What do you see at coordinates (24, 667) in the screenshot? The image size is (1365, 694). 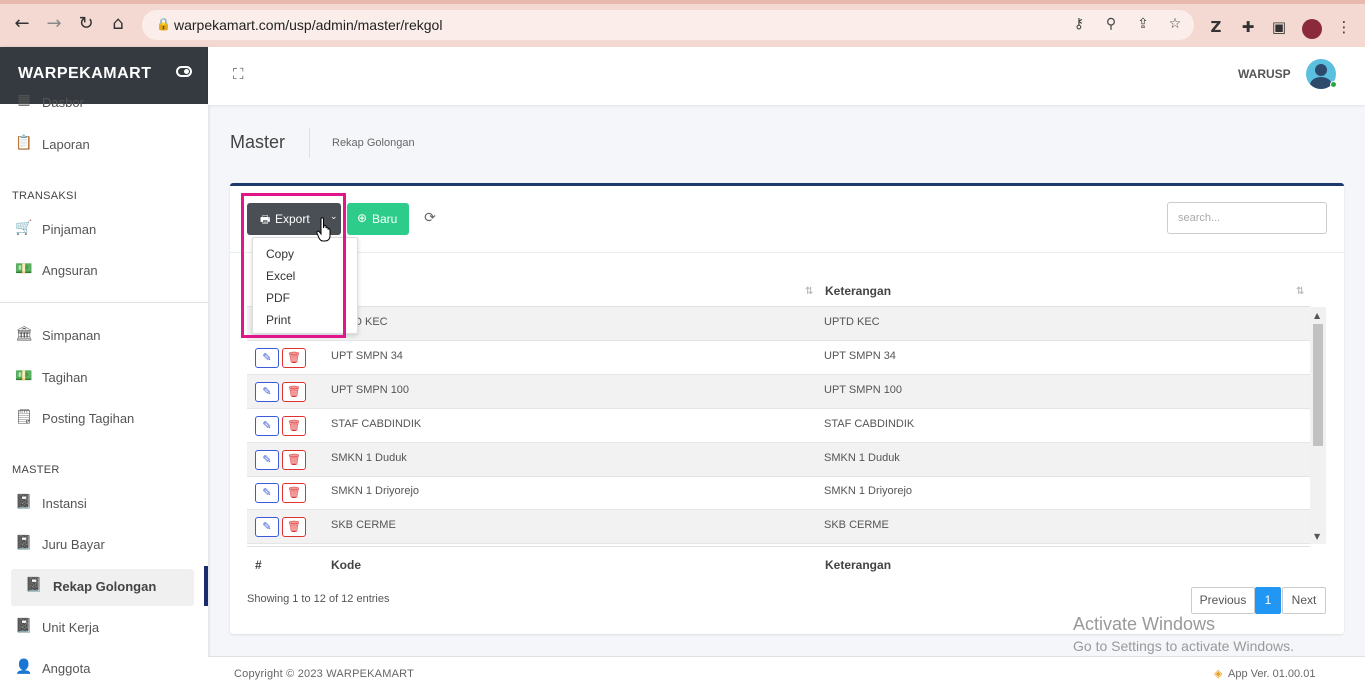 I see `user-icon: 👤` at bounding box center [24, 667].